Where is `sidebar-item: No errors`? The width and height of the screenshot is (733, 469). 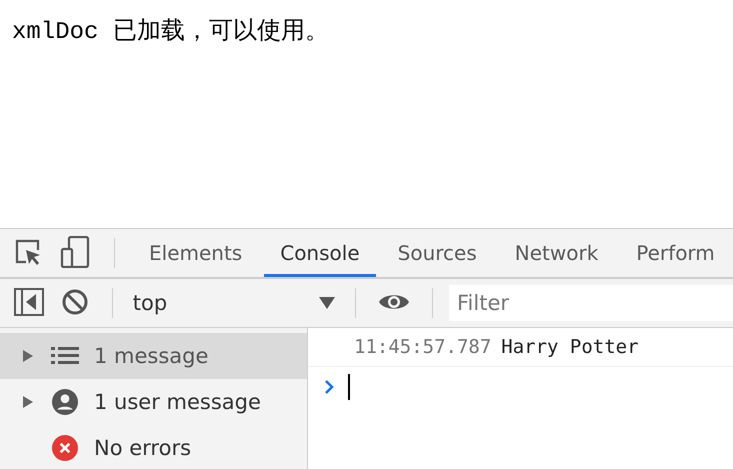
sidebar-item: No errors is located at coordinates (153, 447).